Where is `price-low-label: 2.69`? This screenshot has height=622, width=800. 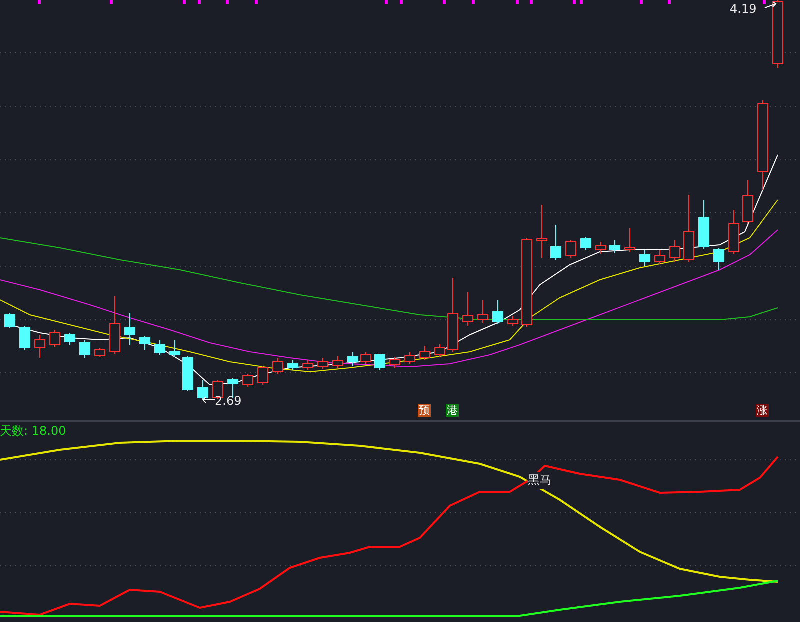
price-low-label: 2.69 is located at coordinates (228, 401).